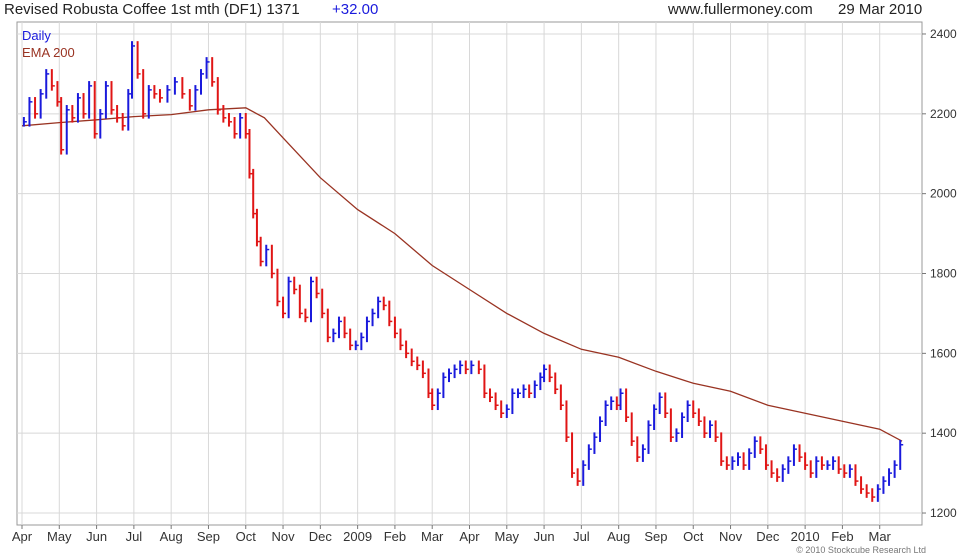 This screenshot has width=980, height=560. I want to click on copyright-notice: © 2010 Stockcube Research Ltd, so click(861, 550).